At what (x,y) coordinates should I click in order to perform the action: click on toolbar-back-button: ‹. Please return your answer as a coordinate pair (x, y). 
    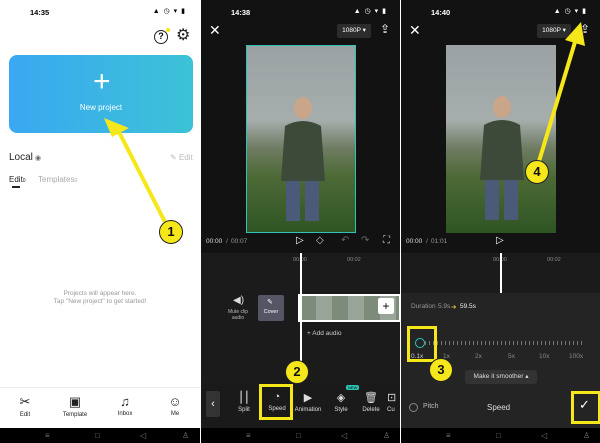
    Looking at the image, I should click on (213, 404).